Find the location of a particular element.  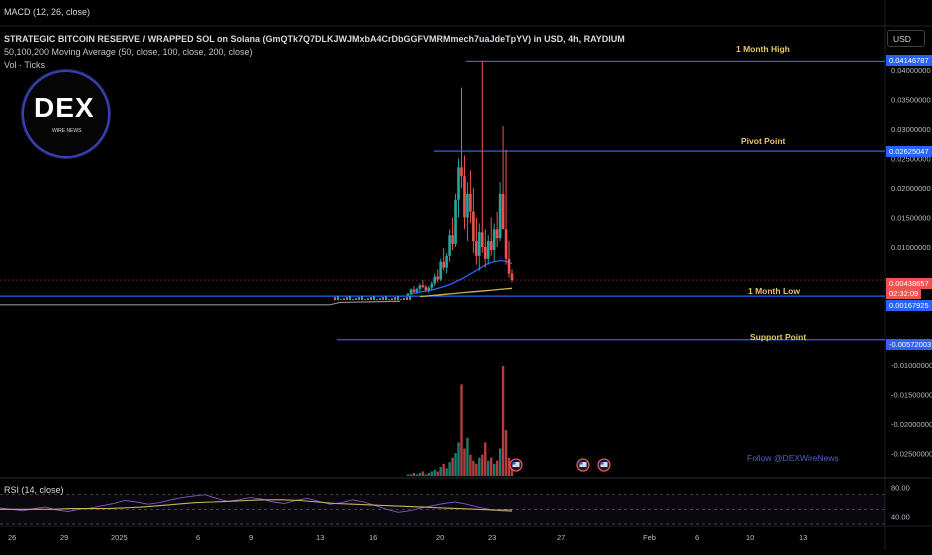

price-tick-label: 0.04000000 is located at coordinates (911, 70).